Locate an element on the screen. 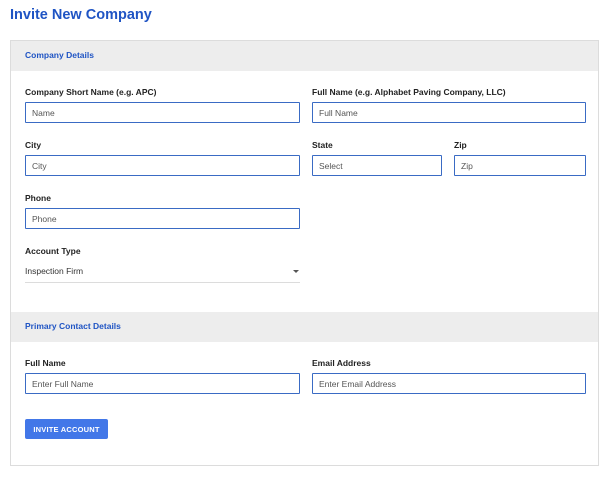  phone-label: Phone is located at coordinates (38, 198).